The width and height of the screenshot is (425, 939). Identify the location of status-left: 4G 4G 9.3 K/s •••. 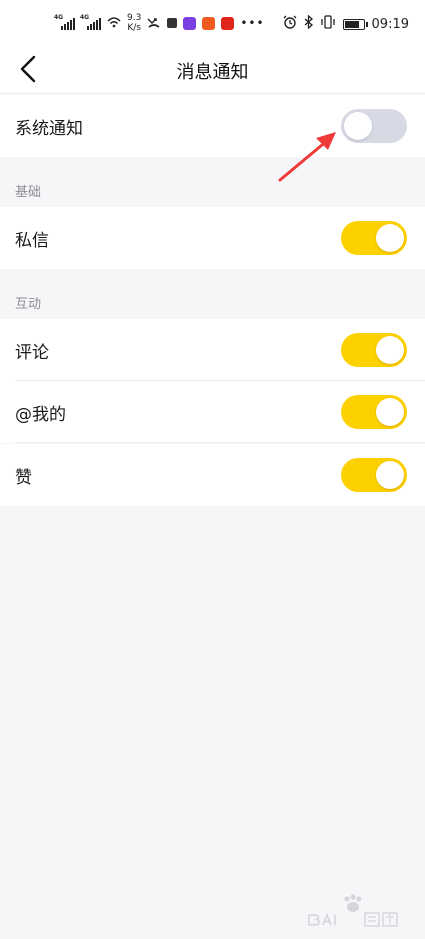
(159, 23).